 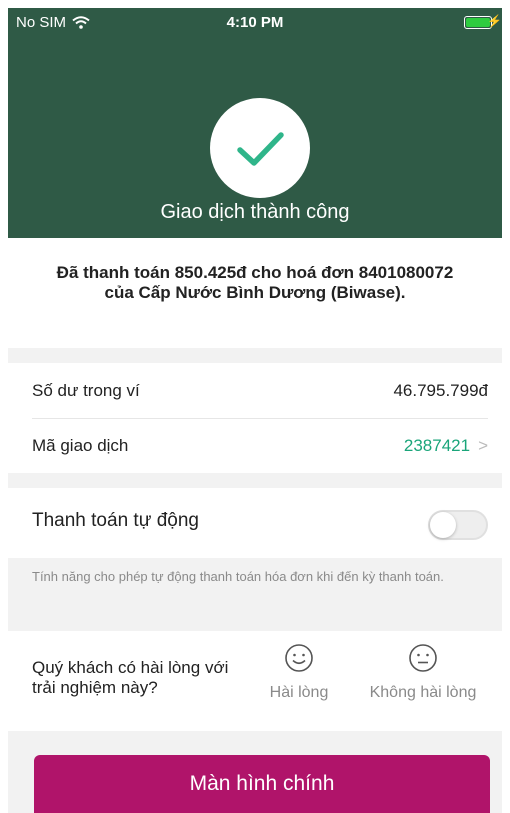 I want to click on auto-pay-toggle, so click(x=458, y=525).